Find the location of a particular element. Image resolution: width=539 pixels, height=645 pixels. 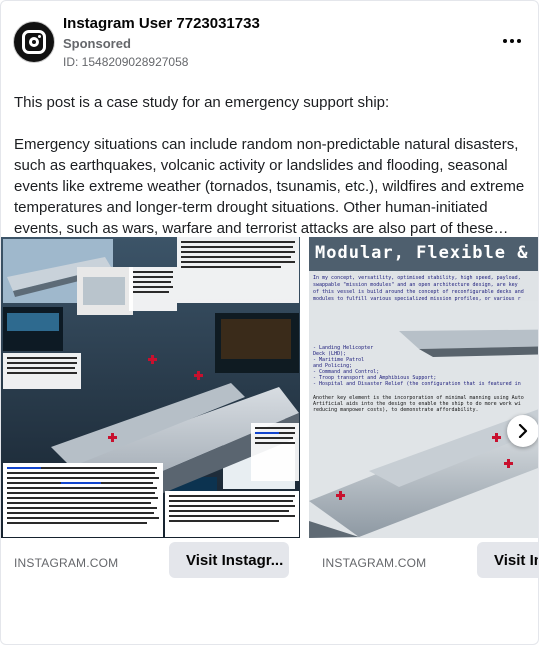

sponsored-label: Sponsored is located at coordinates (97, 43).